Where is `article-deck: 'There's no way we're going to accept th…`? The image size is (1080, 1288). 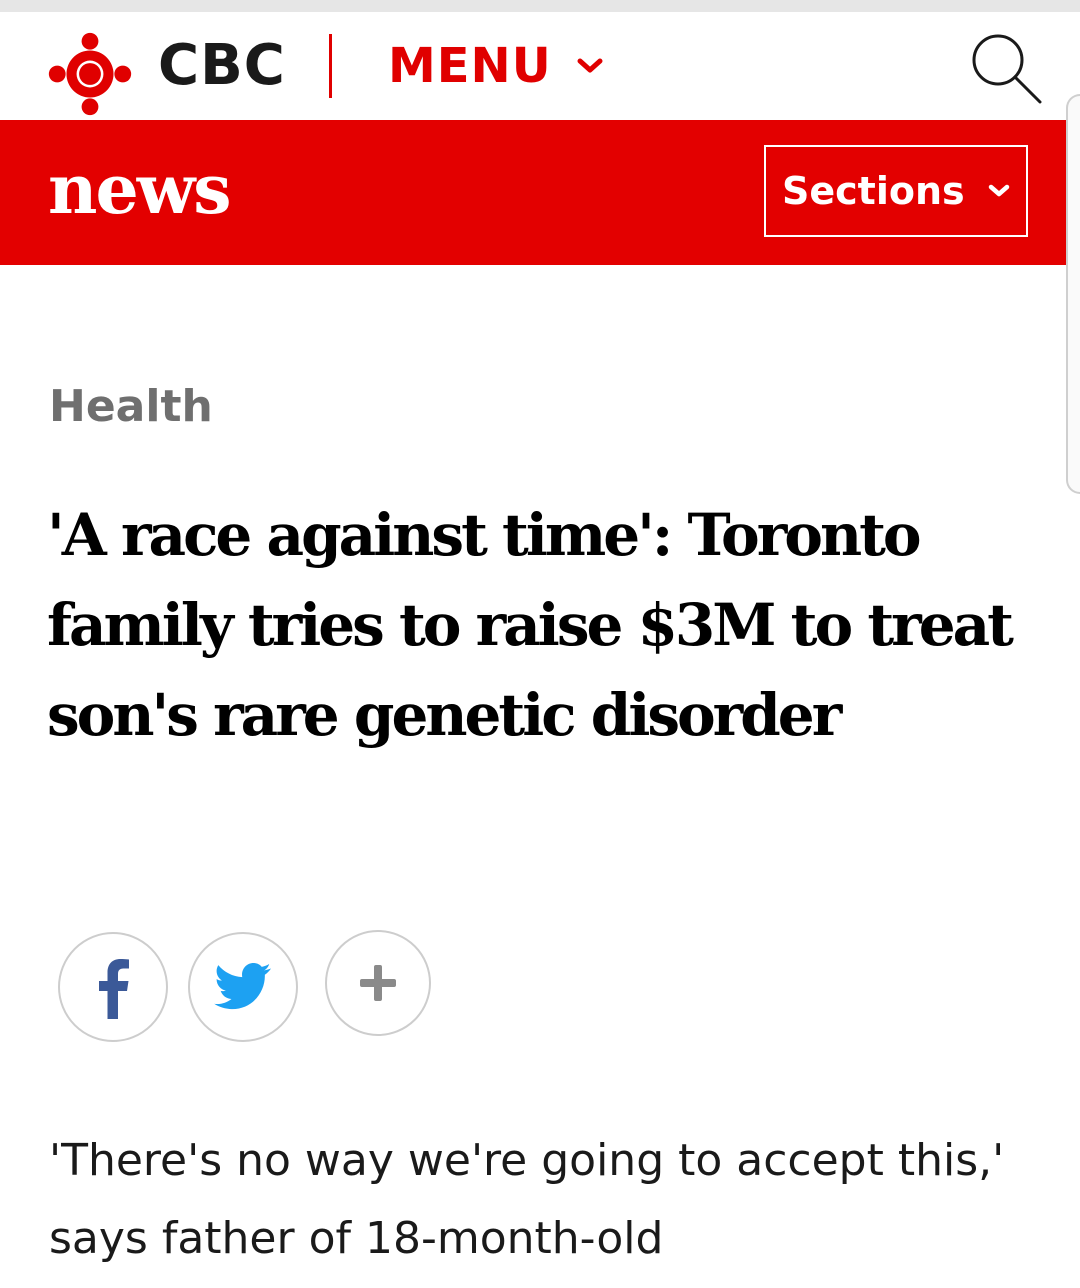
article-deck: 'There's no way we're going to accept th… is located at coordinates (527, 1199).